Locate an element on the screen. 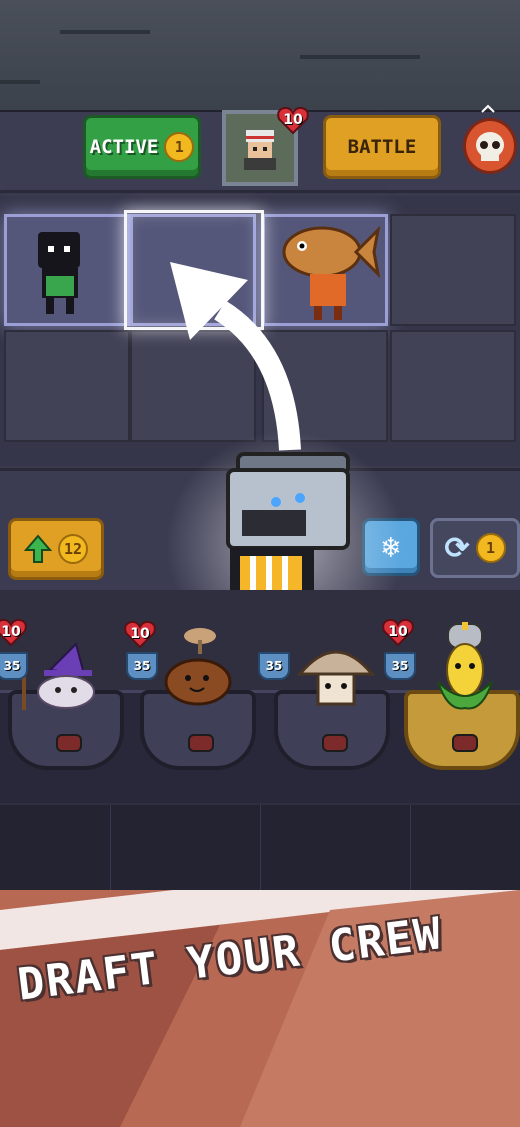 The height and width of the screenshot is (1127, 520). refresh-icon: ⟳ is located at coordinates (457, 548).